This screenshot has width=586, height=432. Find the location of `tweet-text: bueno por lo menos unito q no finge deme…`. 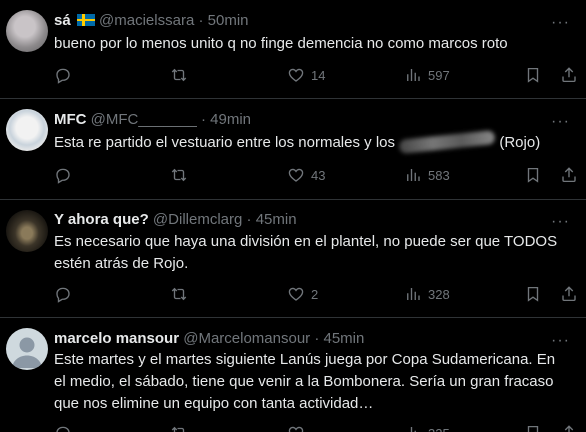

tweet-text: bueno por lo menos unito q no finge deme… is located at coordinates (281, 43).